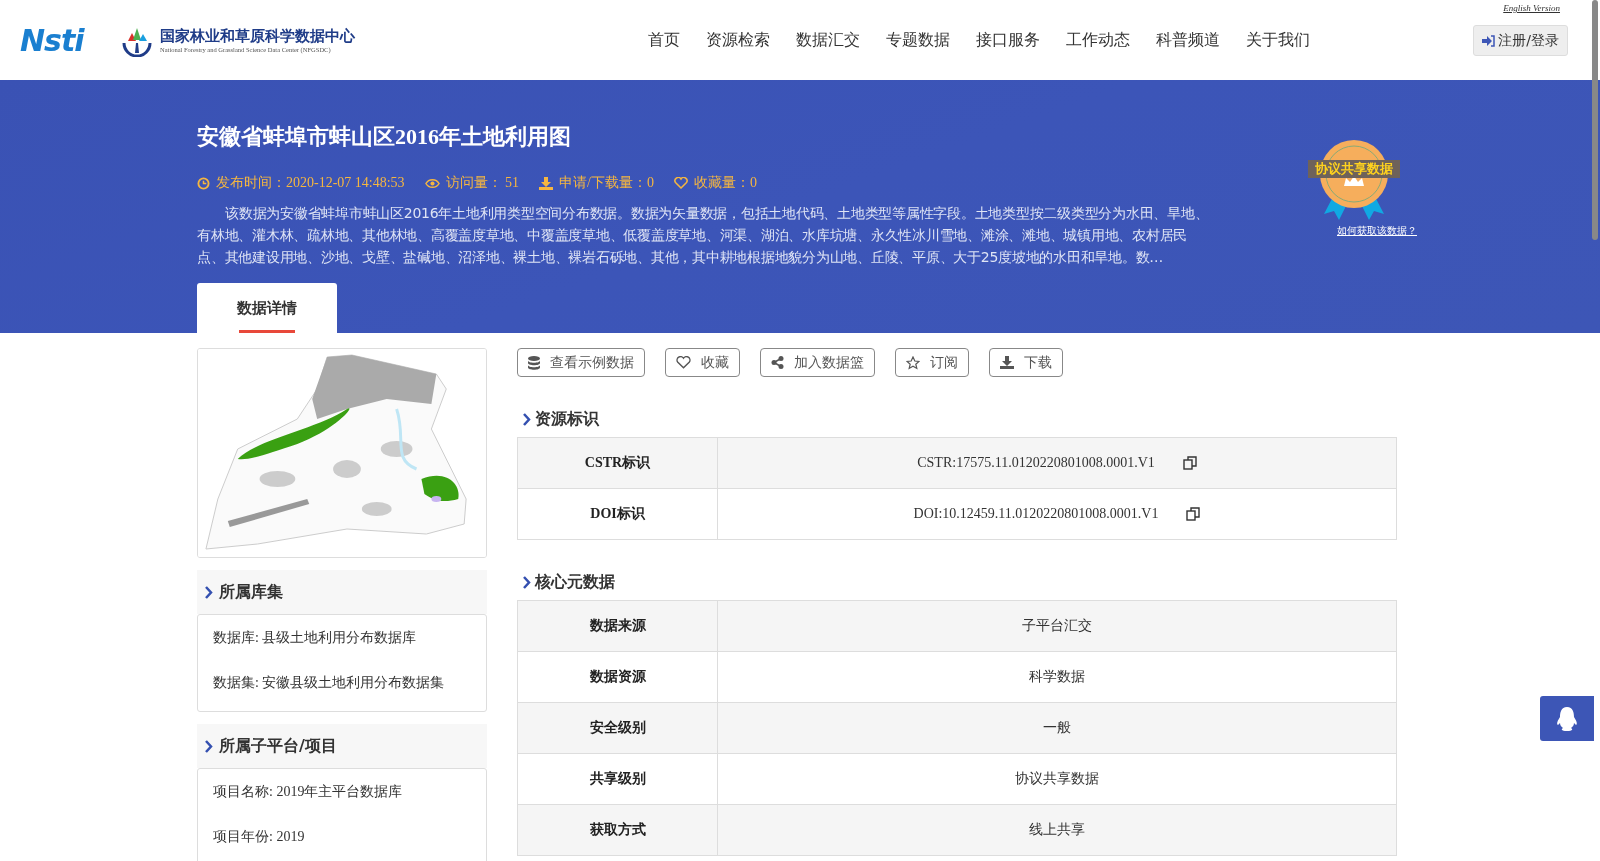 The width and height of the screenshot is (1600, 861). I want to click on penguin-icon, so click(1567, 718).